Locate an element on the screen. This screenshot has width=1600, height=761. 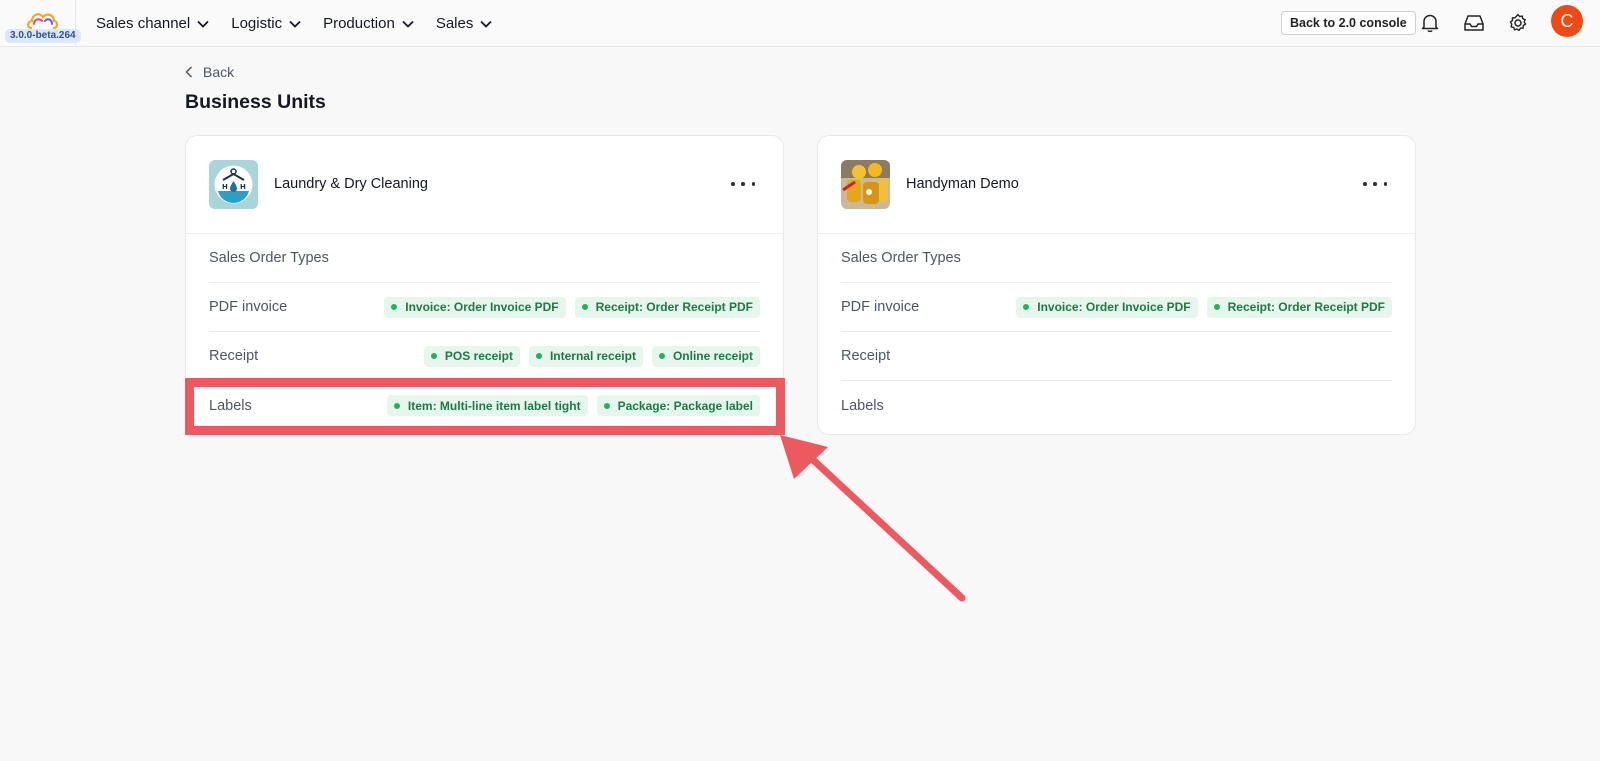
status-tag: Package: Package label is located at coordinates (678, 405).